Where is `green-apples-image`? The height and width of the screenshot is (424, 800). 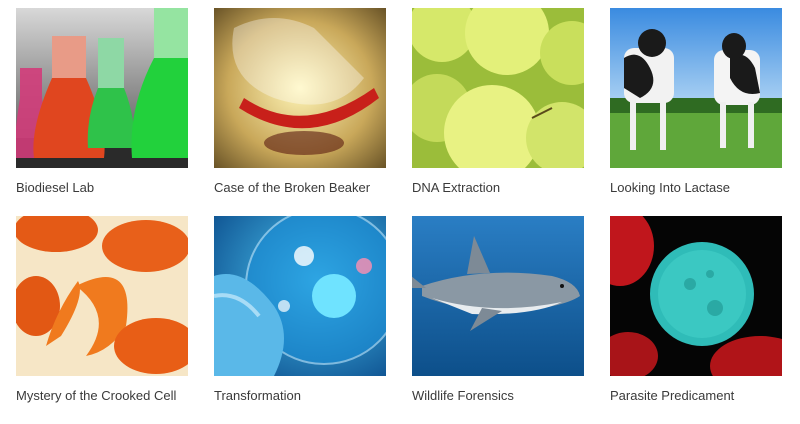
green-apples-image is located at coordinates (498, 88).